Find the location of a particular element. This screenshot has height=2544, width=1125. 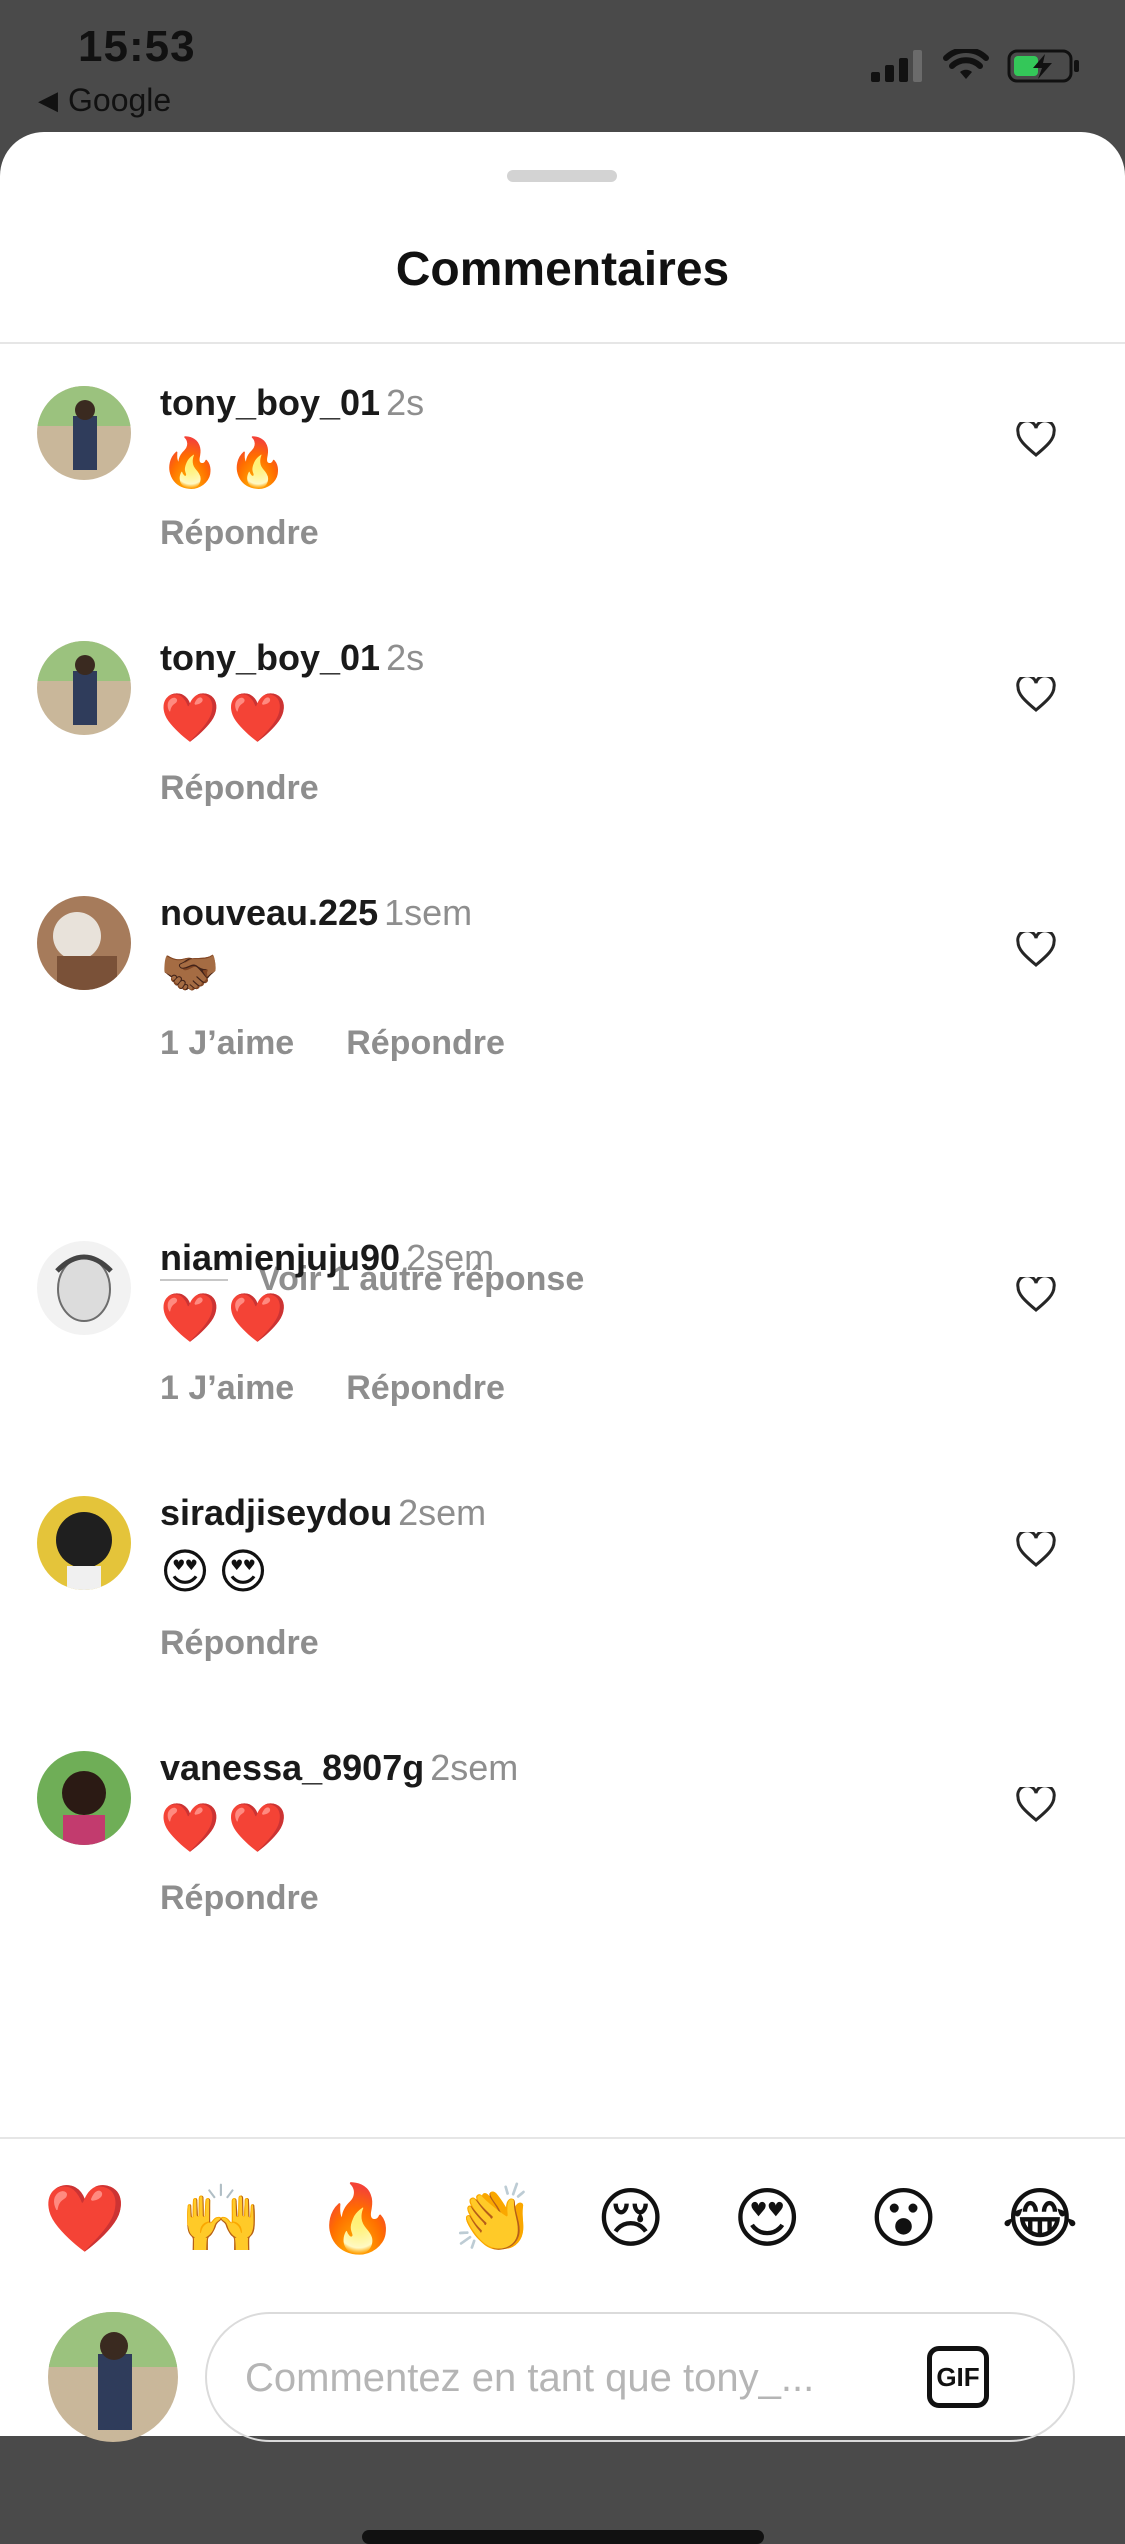

reaction-surprised: 😮 is located at coordinates (904, 2219).